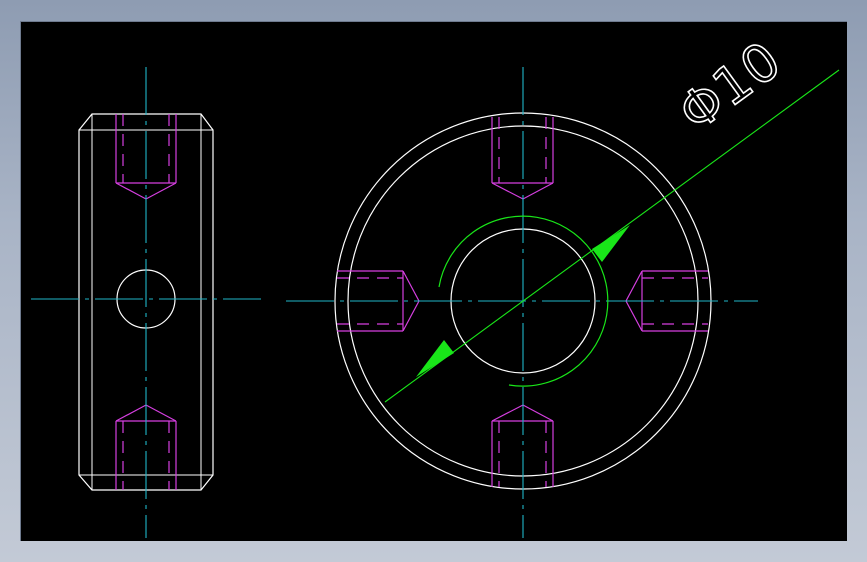 The image size is (867, 562). Describe the element at coordinates (730, 86) in the screenshot. I see `dimension-text: Φ10` at that location.